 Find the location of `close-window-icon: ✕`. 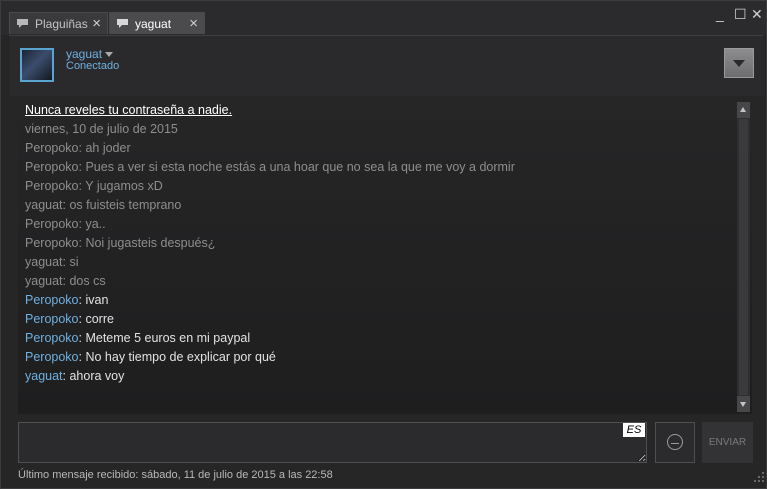

close-window-icon: ✕ is located at coordinates (757, 14).